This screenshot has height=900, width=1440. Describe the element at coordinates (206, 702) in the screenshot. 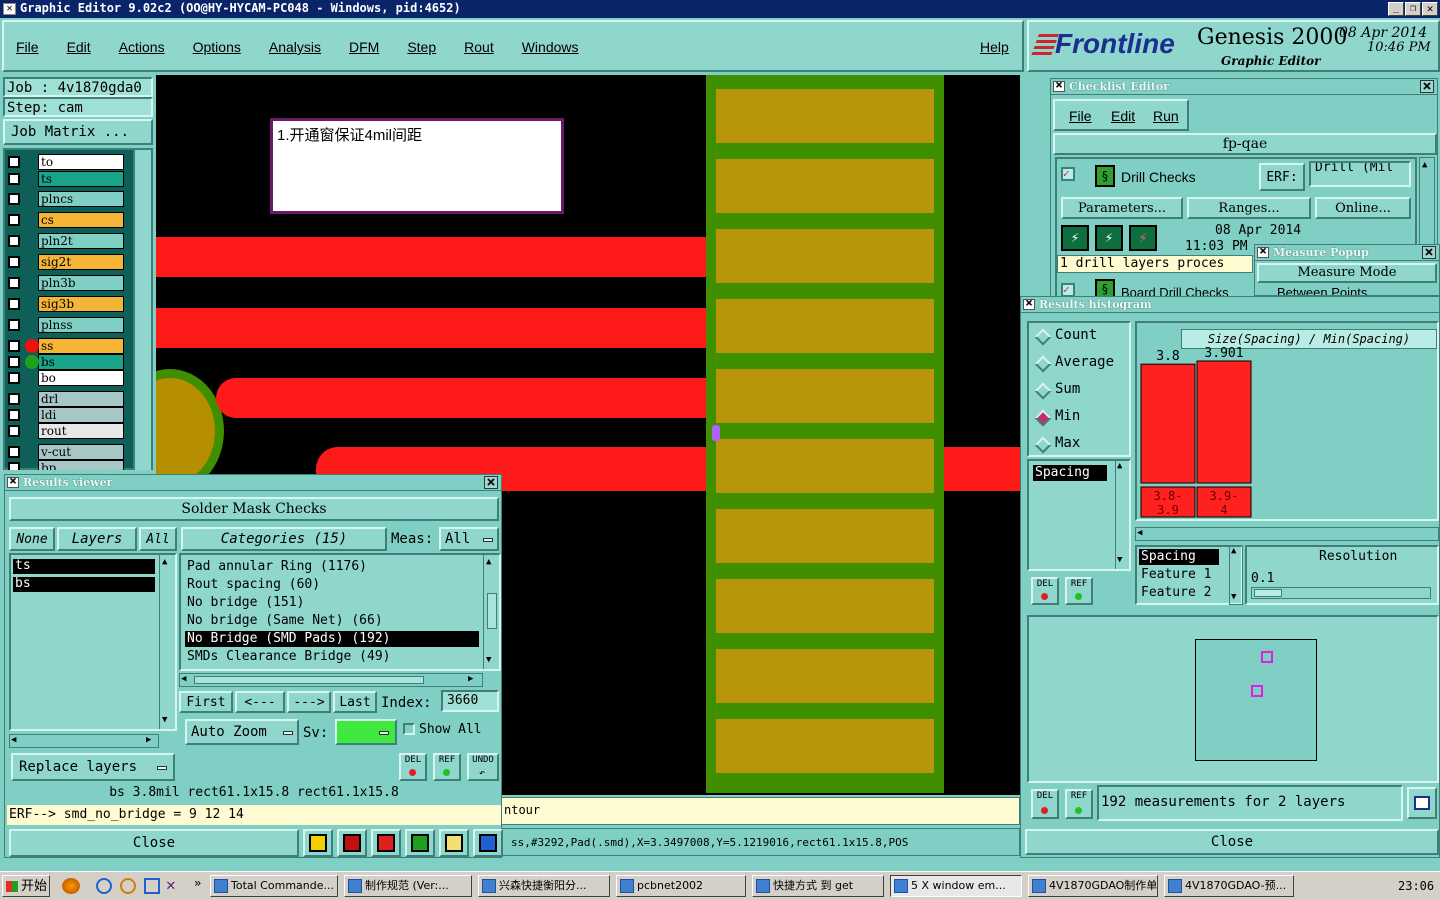

I see `first-button: First` at that location.